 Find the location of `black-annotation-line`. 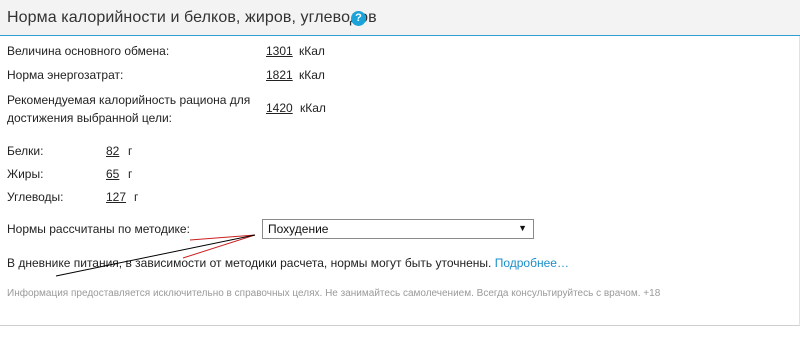

black-annotation-line is located at coordinates (155, 255).